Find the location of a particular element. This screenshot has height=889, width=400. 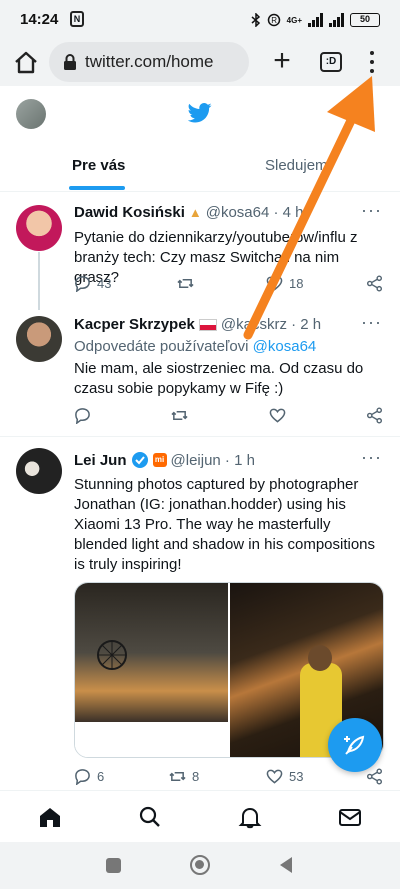

battery-level: 50 is located at coordinates (364, 19).